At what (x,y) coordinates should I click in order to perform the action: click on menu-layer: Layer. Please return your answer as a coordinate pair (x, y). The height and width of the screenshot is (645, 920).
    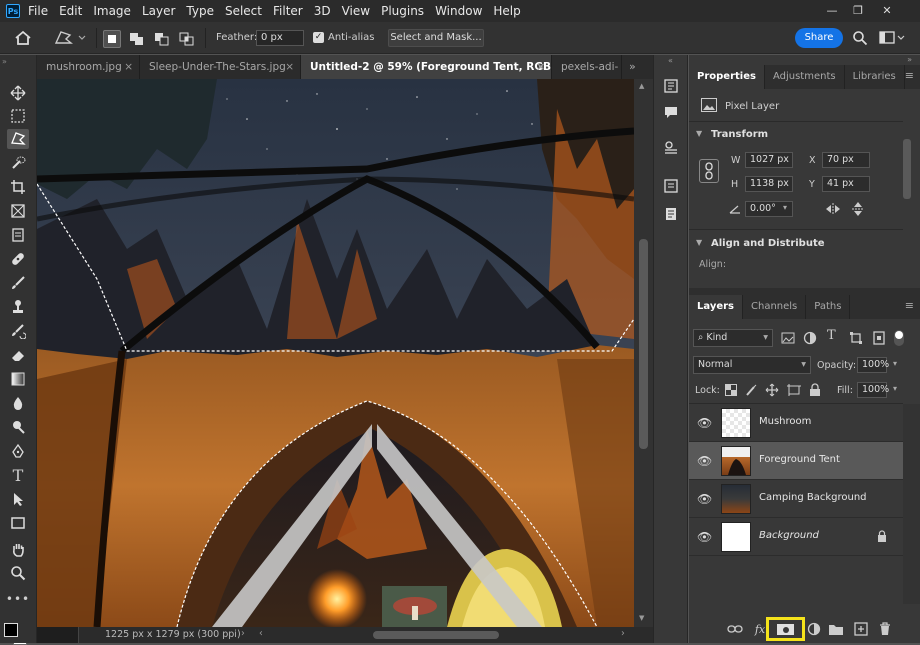
    Looking at the image, I should click on (158, 11).